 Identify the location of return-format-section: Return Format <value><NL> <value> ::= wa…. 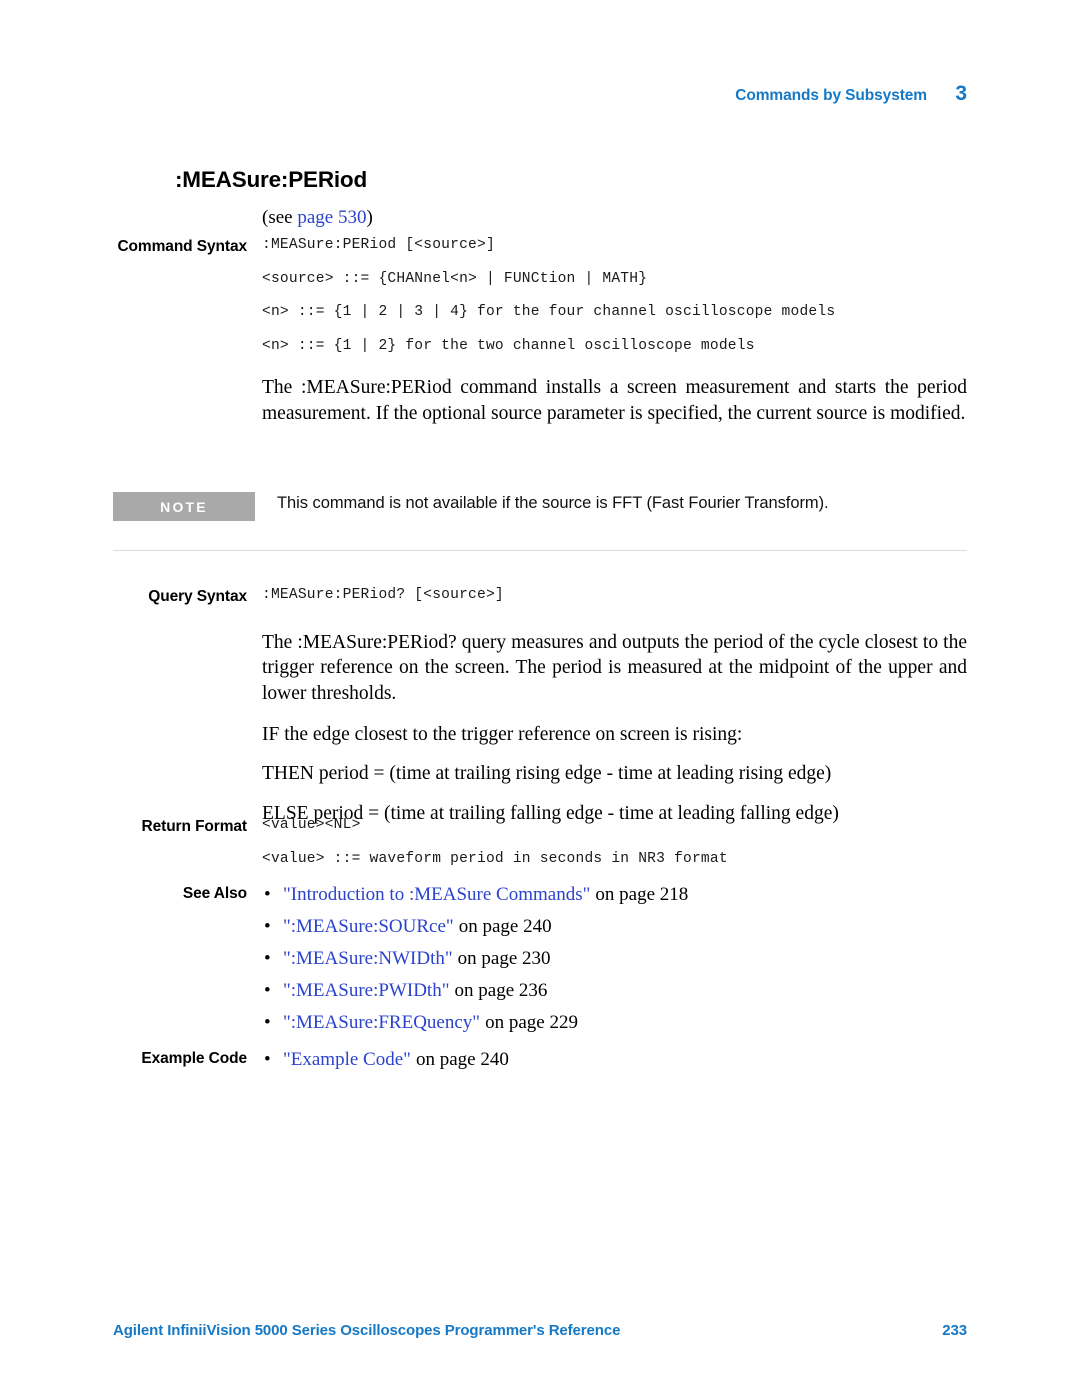
(540, 842).